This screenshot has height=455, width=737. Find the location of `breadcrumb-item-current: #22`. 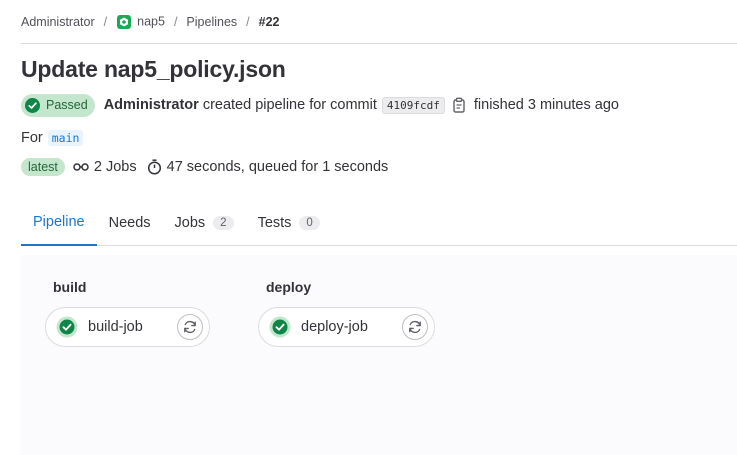

breadcrumb-item-current: #22 is located at coordinates (269, 22).